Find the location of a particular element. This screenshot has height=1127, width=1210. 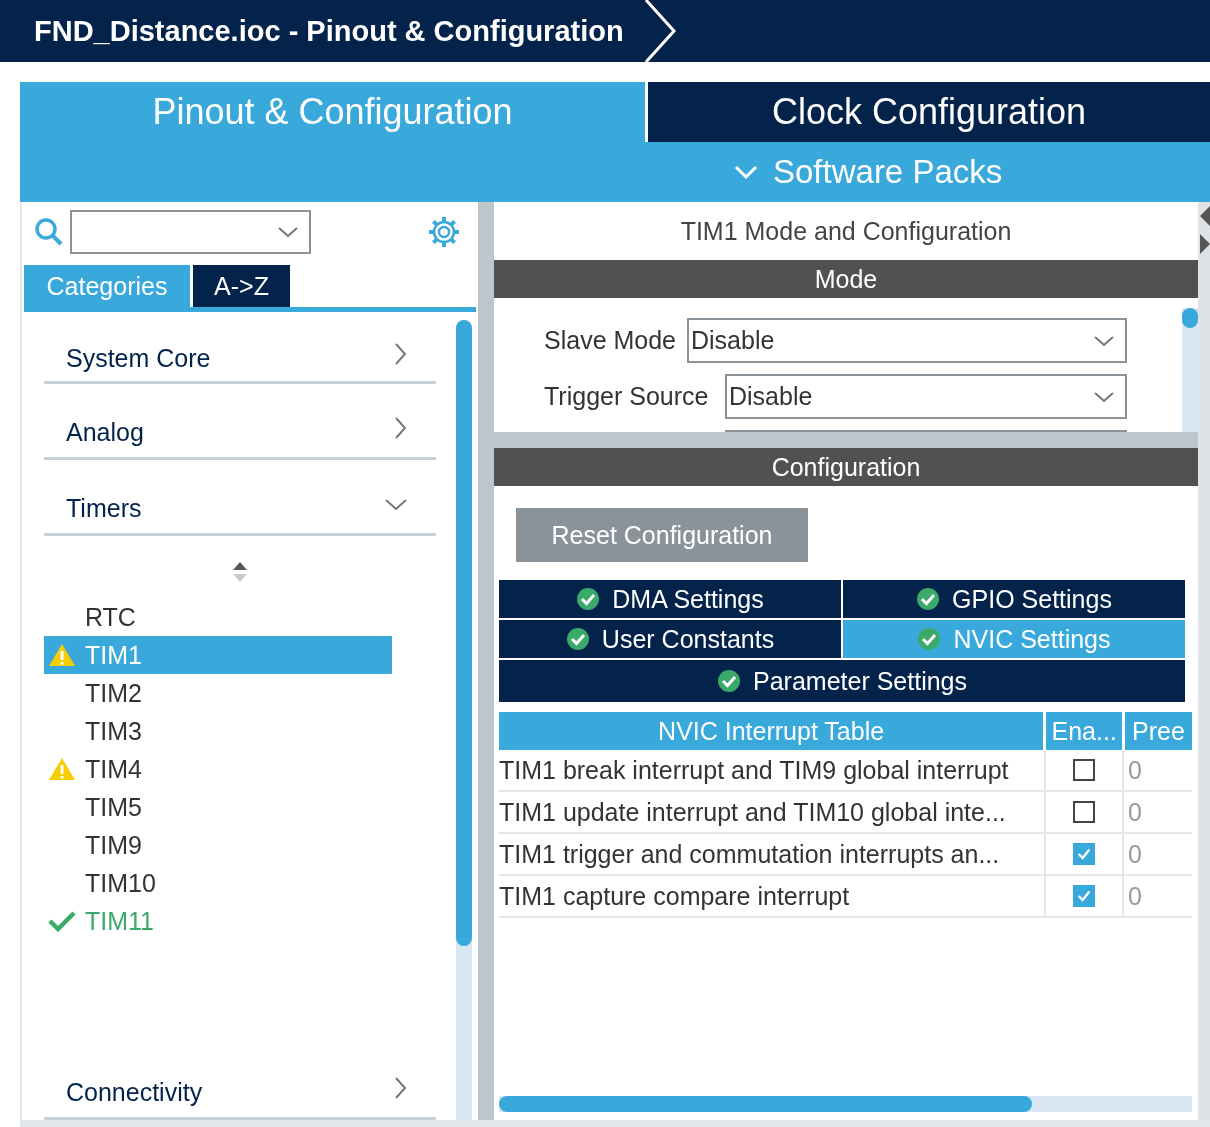

main-tab: Clock Configuration is located at coordinates (929, 112).